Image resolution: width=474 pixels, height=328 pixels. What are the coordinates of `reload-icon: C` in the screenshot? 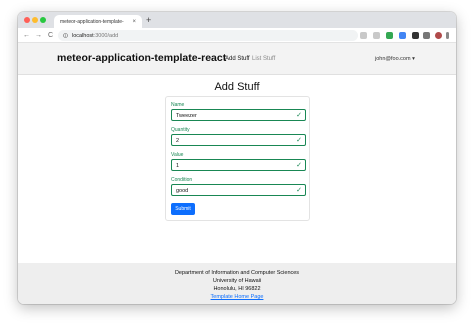 It's located at (50, 35).